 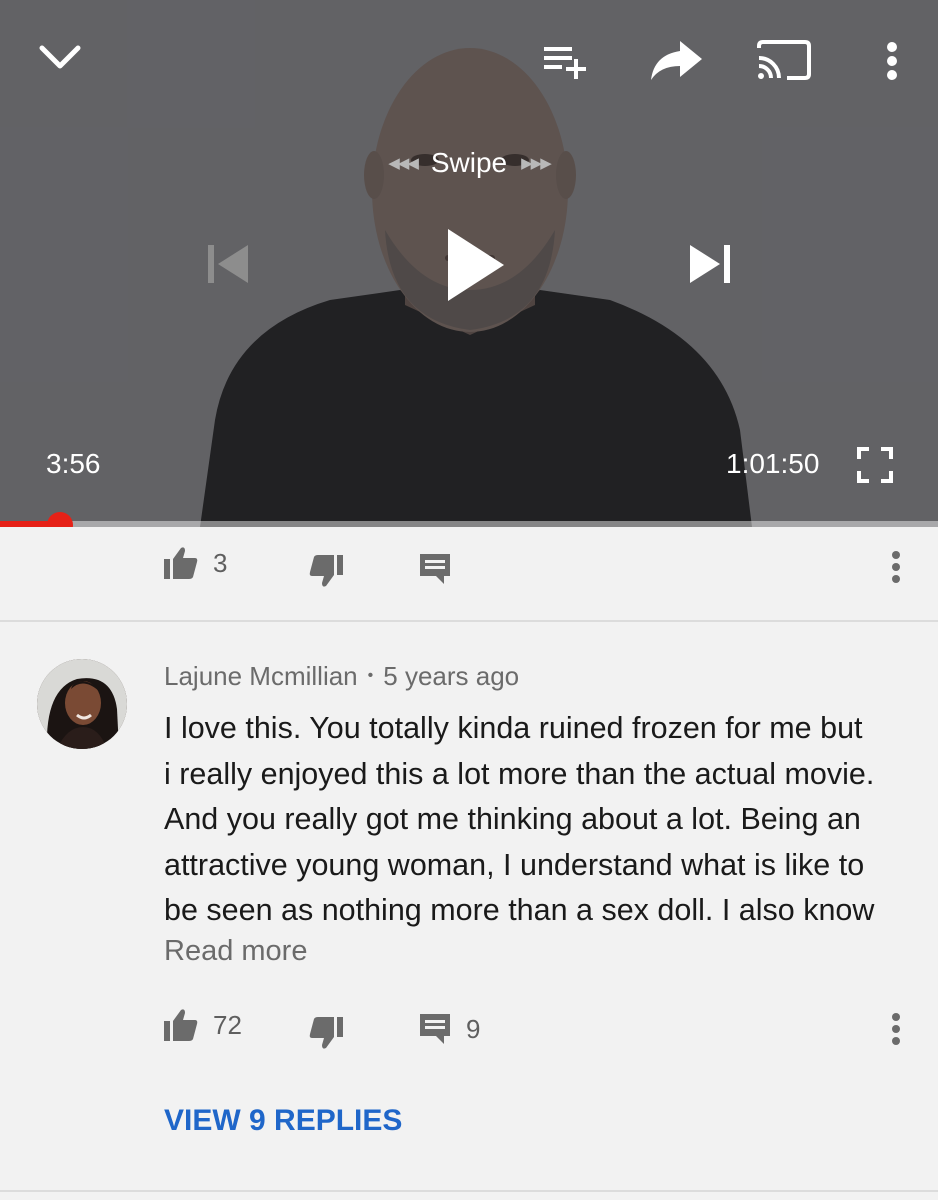 What do you see at coordinates (220, 562) in the screenshot?
I see `video-like-count: 3` at bounding box center [220, 562].